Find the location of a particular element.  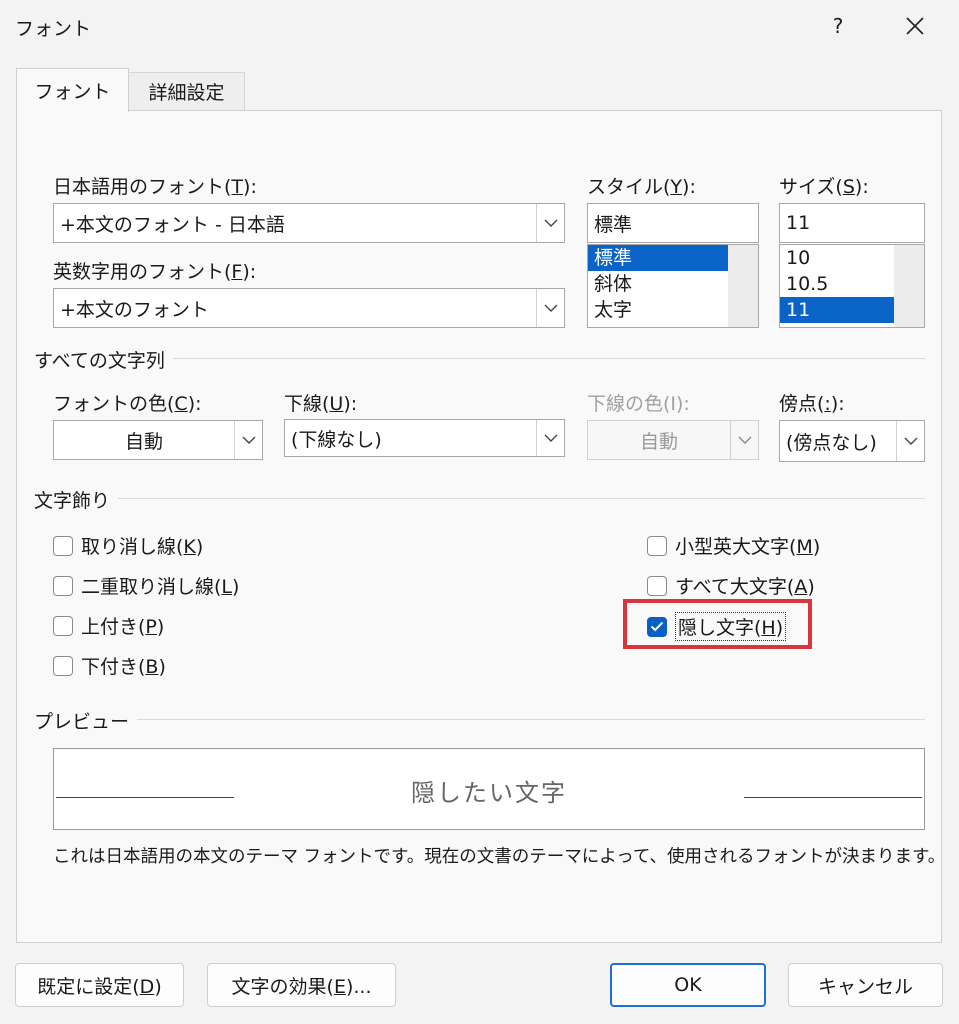

style-label: スタイル(Y): is located at coordinates (641, 187).